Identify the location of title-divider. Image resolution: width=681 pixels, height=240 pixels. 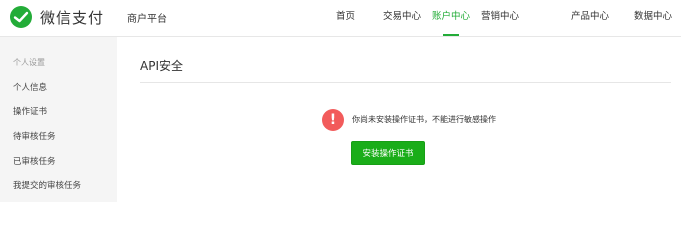
(405, 82).